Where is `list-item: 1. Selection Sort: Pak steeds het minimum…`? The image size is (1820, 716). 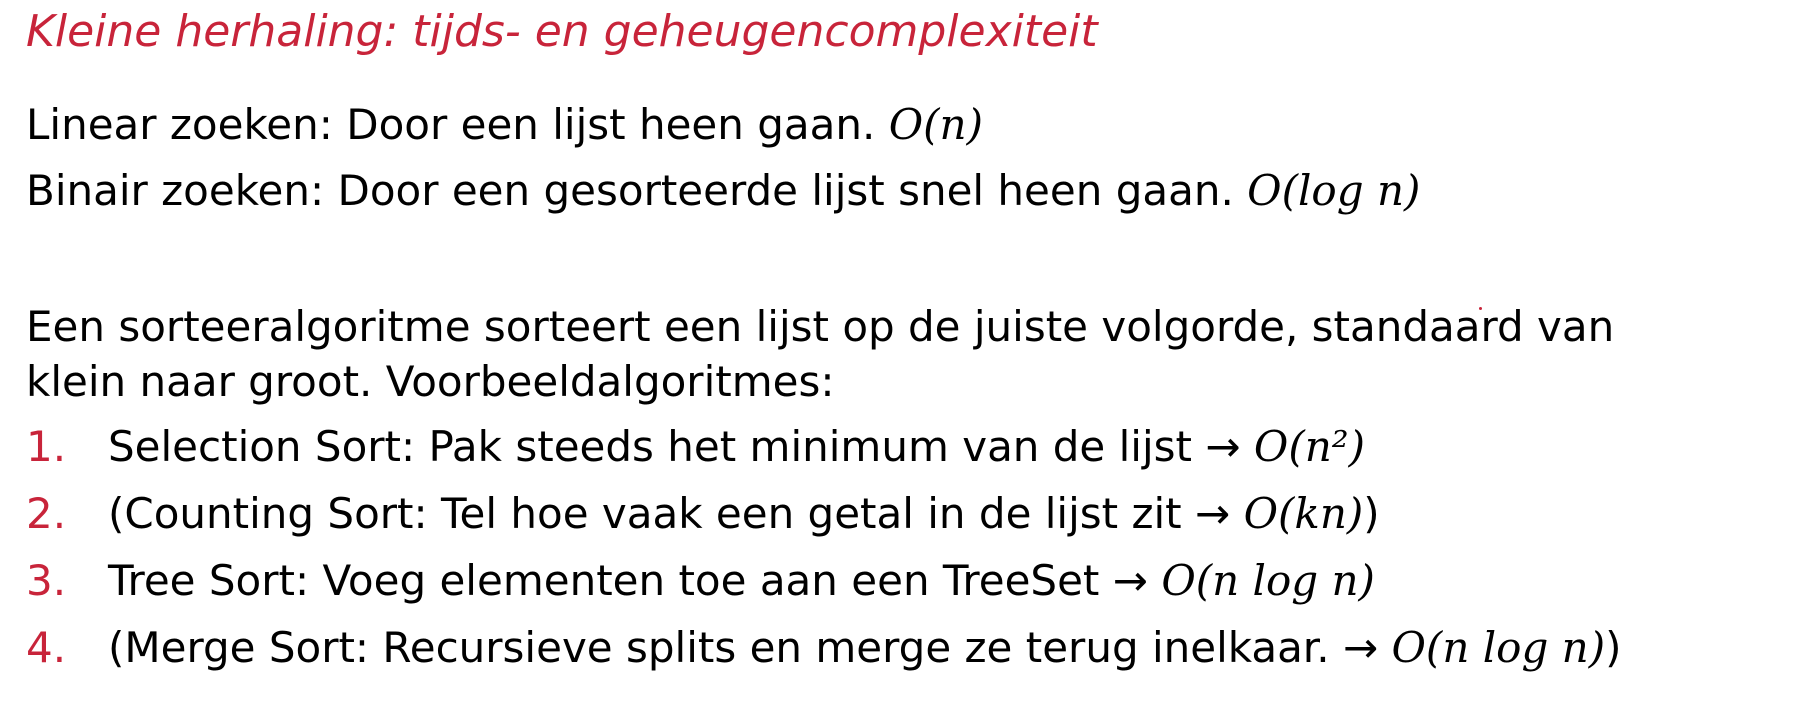
list-item: 1. Selection Sort: Pak steeds het minimum… is located at coordinates (695, 447).